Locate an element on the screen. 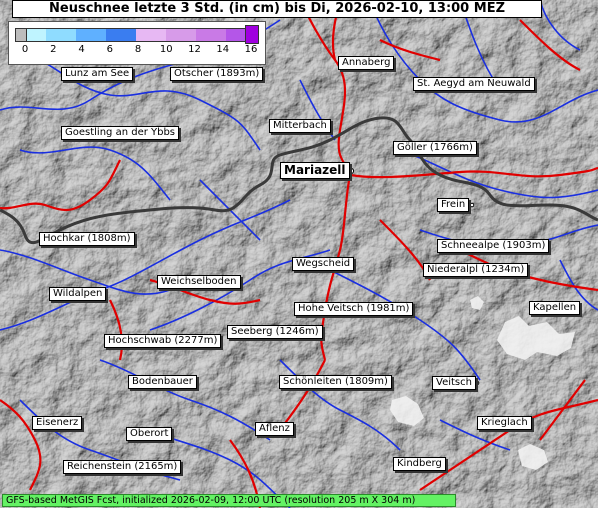 This screenshot has width=598, height=508. legend-tick-label: 10 is located at coordinates (166, 49).